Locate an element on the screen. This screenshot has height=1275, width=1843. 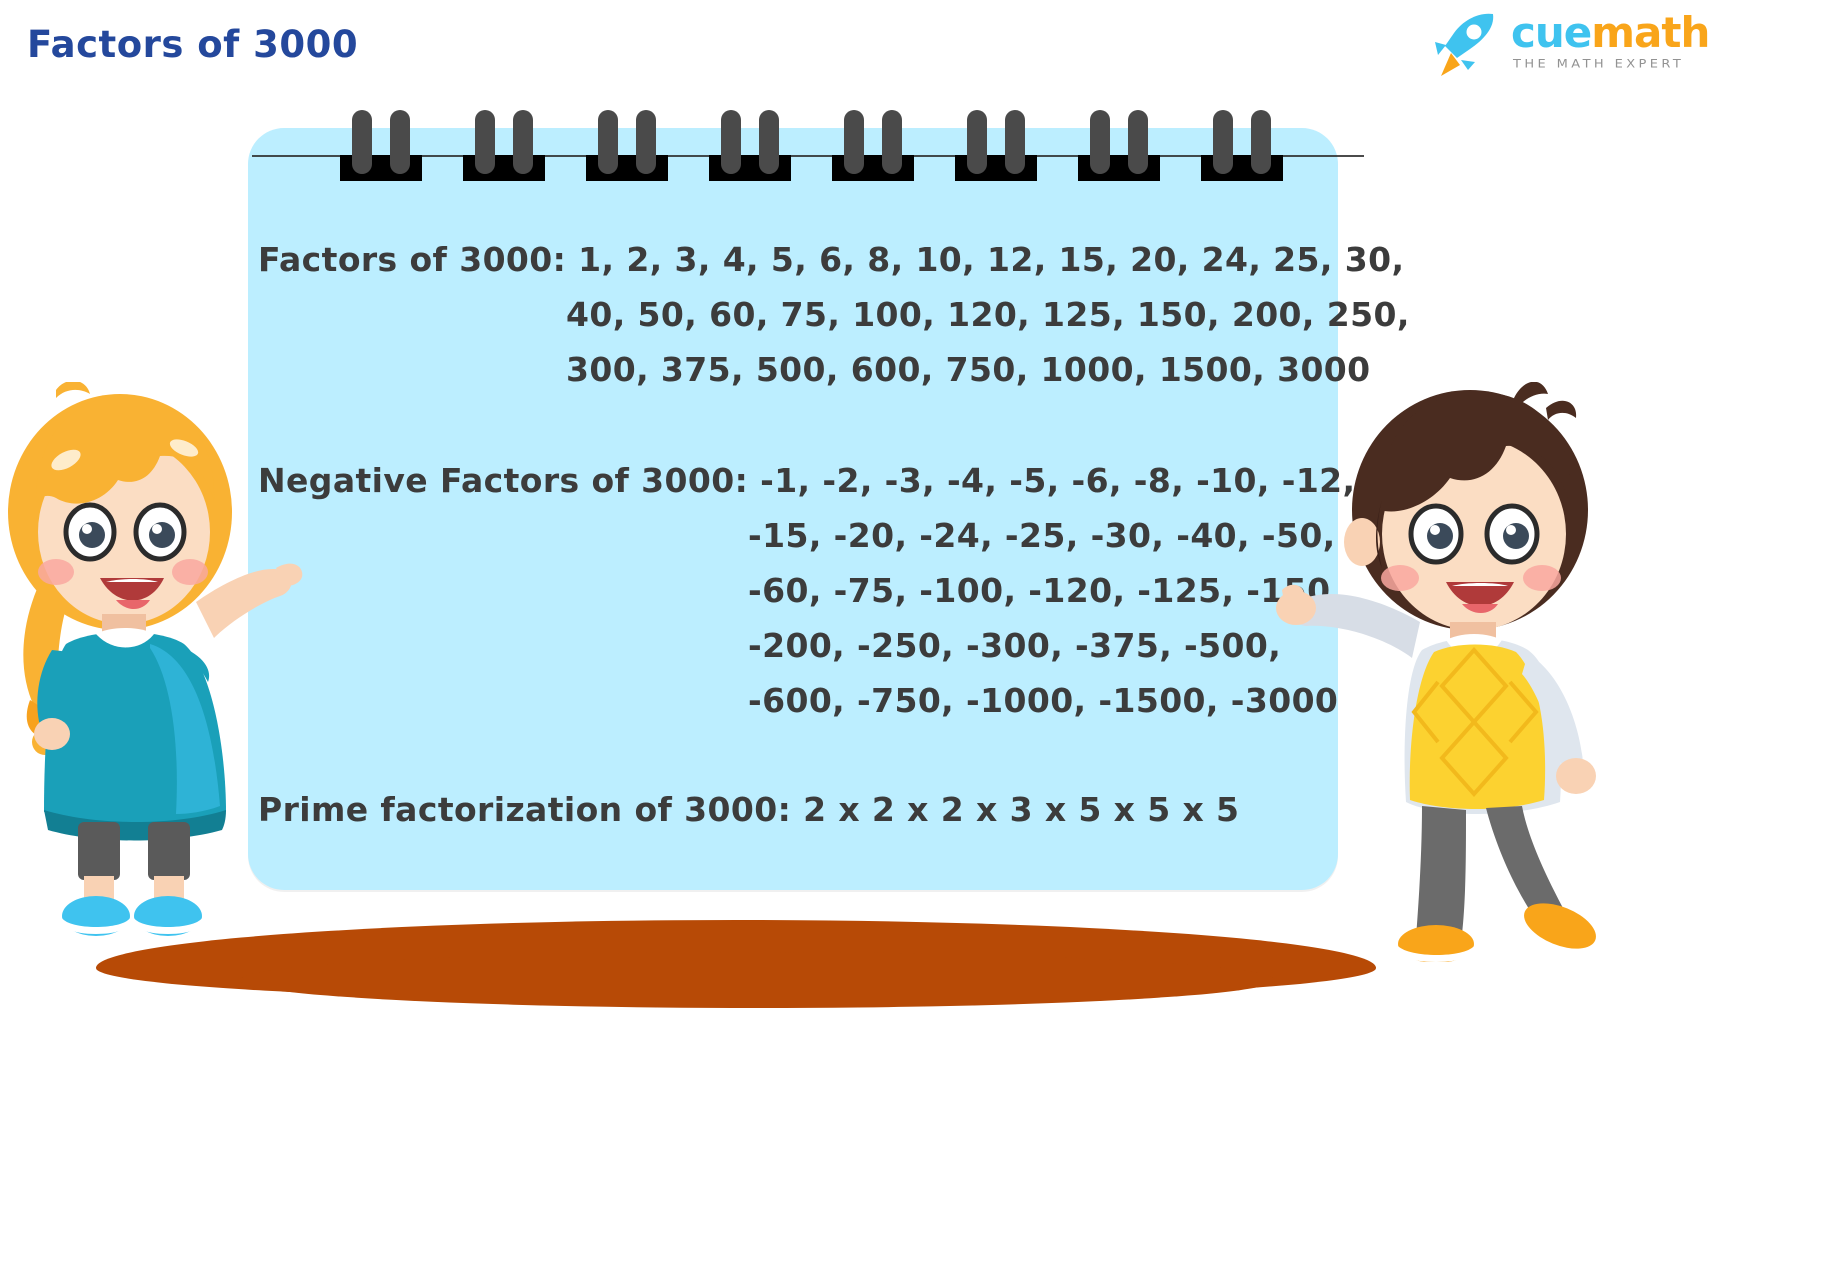
ground-shadow-secondary is located at coordinates (757, 980).